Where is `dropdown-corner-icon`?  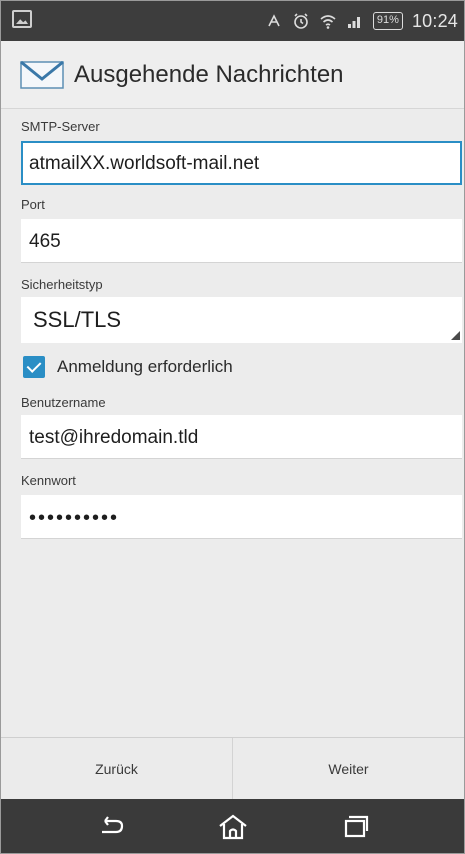
dropdown-corner-icon is located at coordinates (455, 335).